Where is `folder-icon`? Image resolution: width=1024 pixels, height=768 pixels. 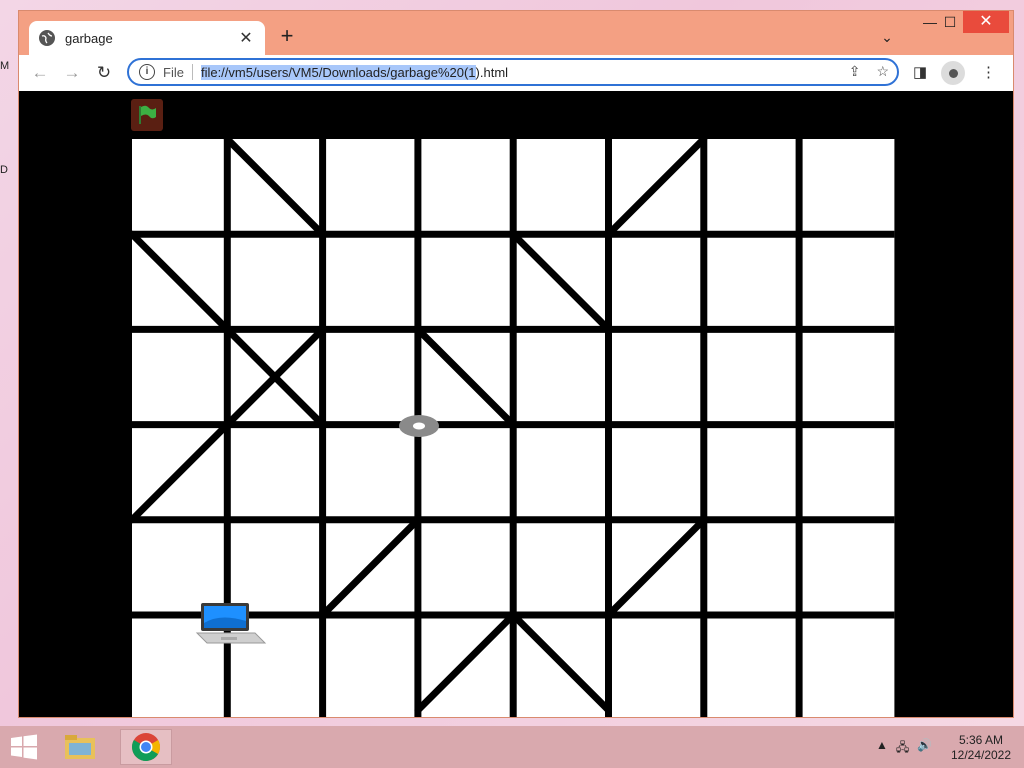 folder-icon is located at coordinates (80, 747).